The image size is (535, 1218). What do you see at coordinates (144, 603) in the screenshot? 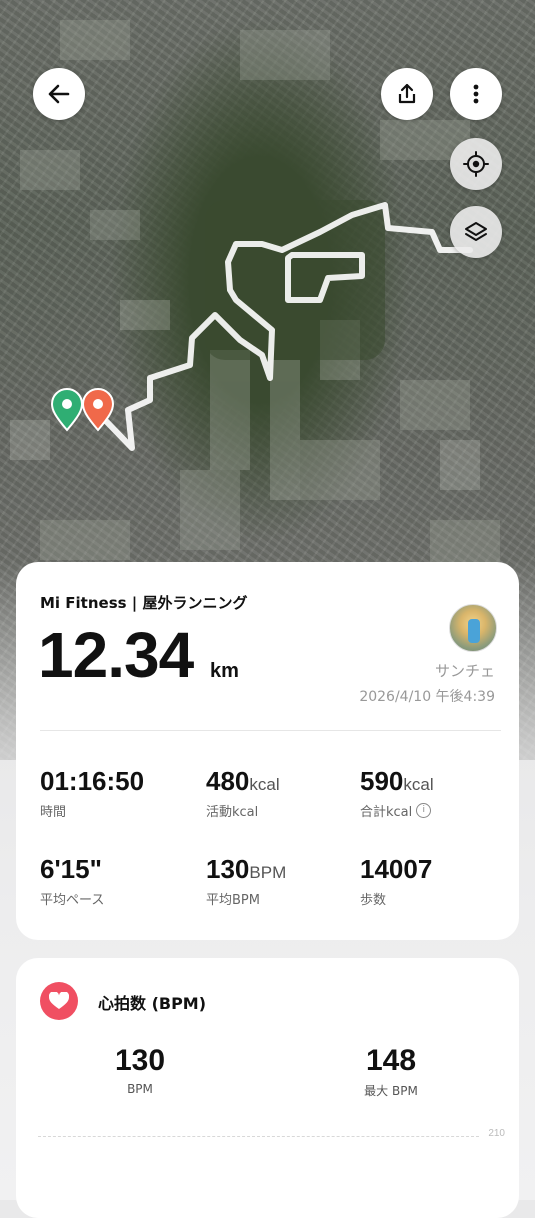
I see `workout-title: Mi Fitness | 屋外ランニング` at bounding box center [144, 603].